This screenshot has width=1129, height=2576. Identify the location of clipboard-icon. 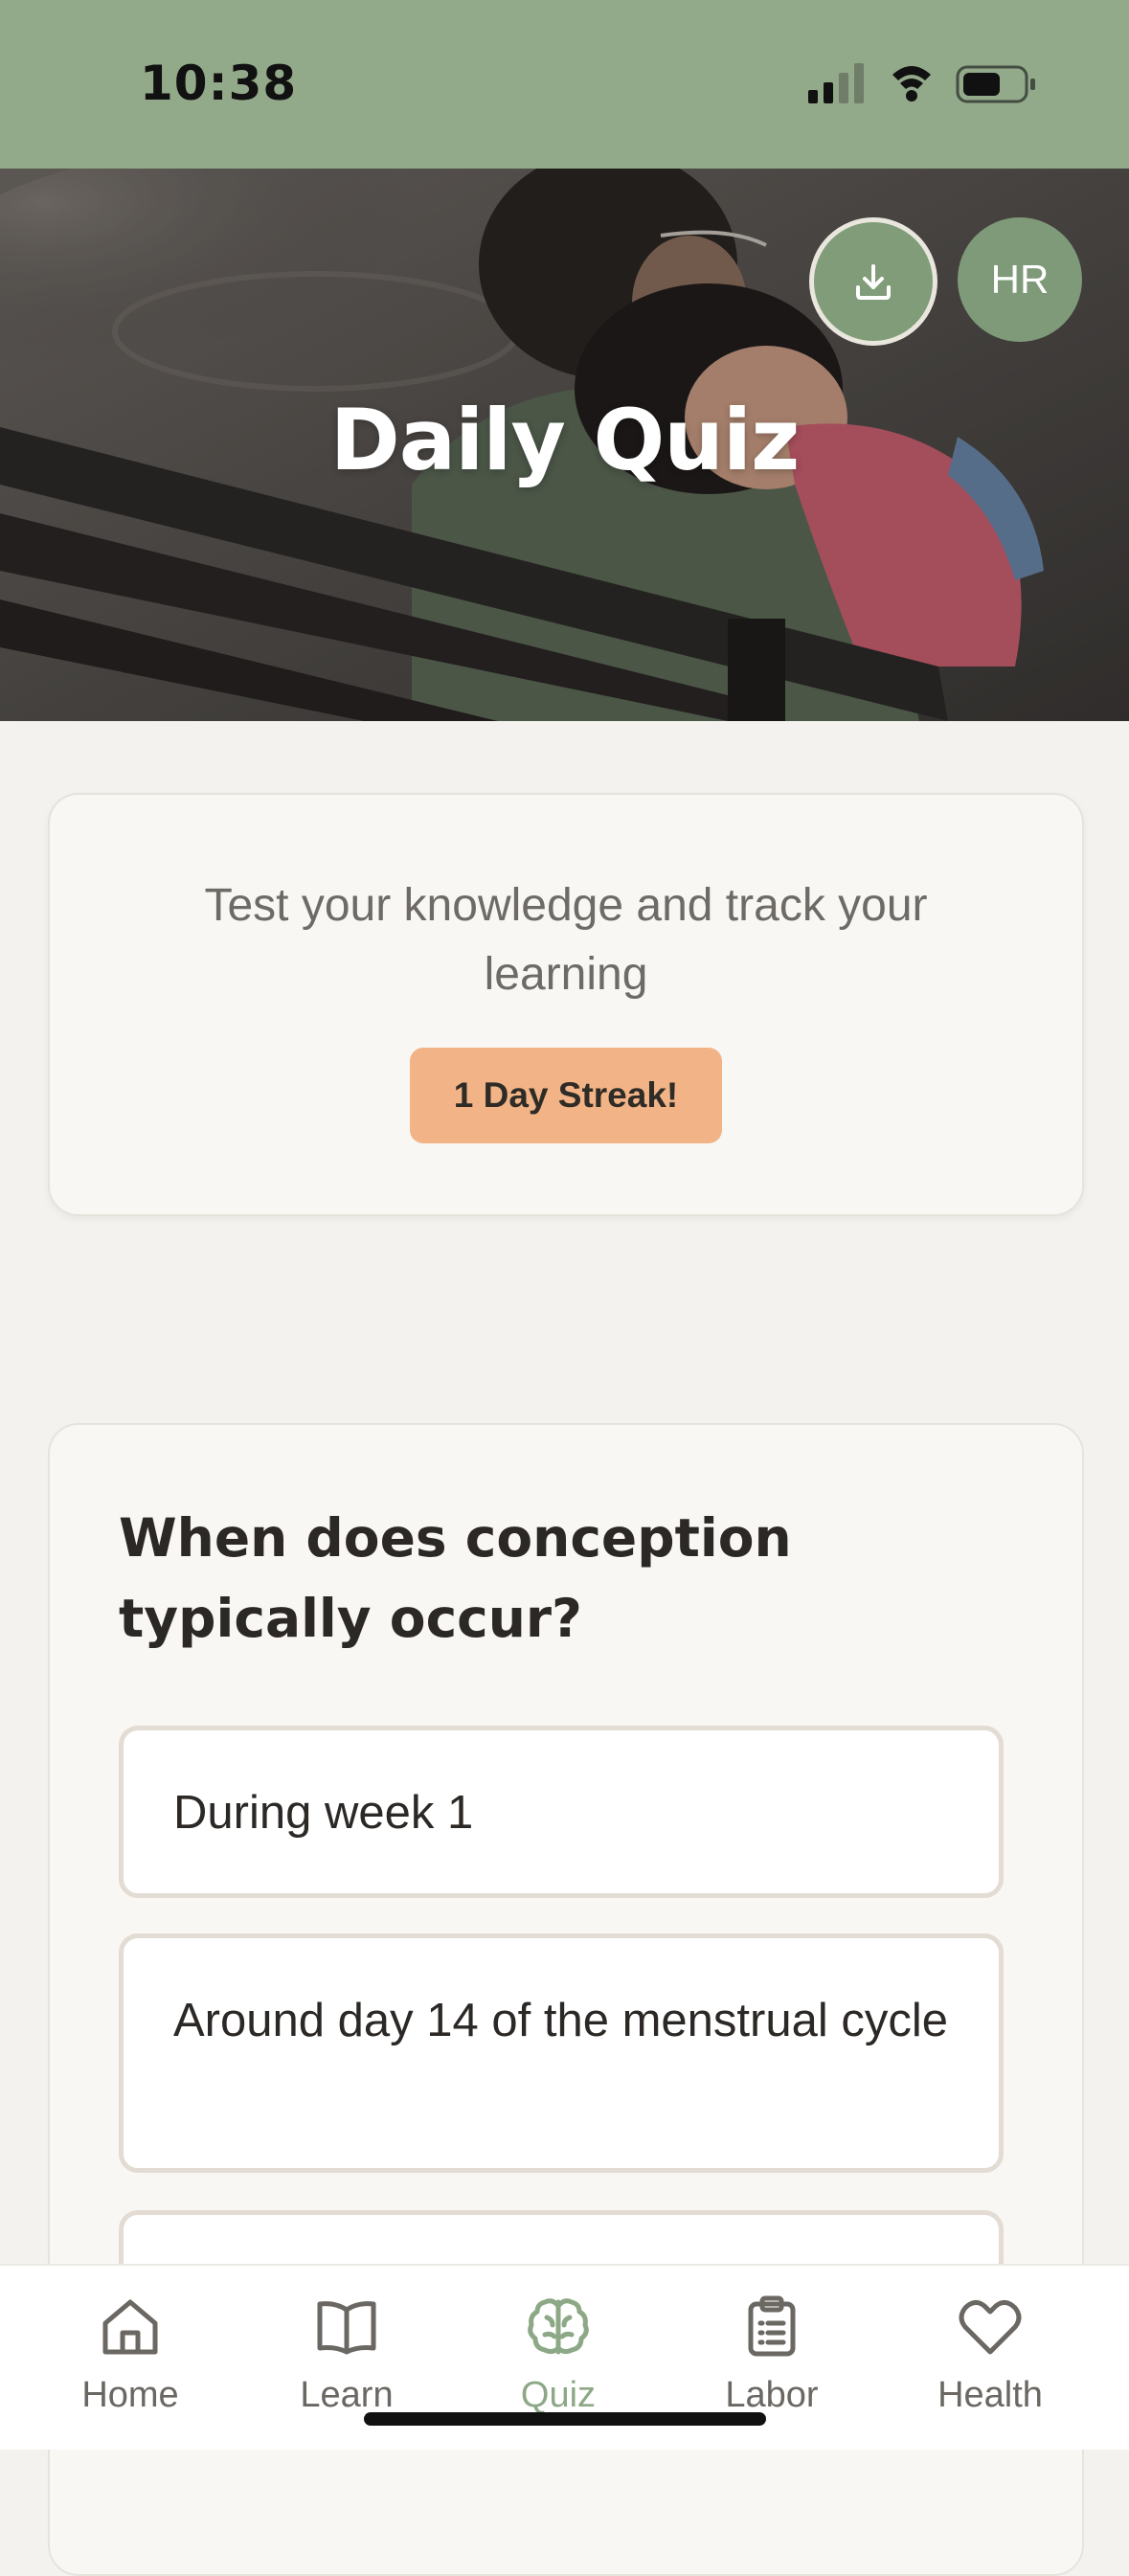
(772, 2326).